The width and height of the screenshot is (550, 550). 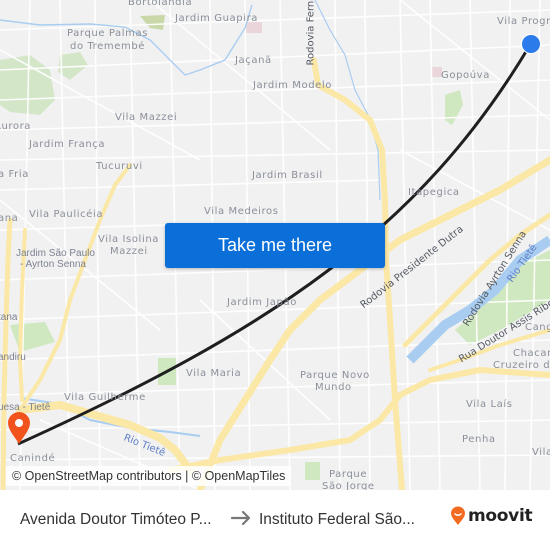 What do you see at coordinates (253, 60) in the screenshot?
I see `neighborhood-label: Jaçanã` at bounding box center [253, 60].